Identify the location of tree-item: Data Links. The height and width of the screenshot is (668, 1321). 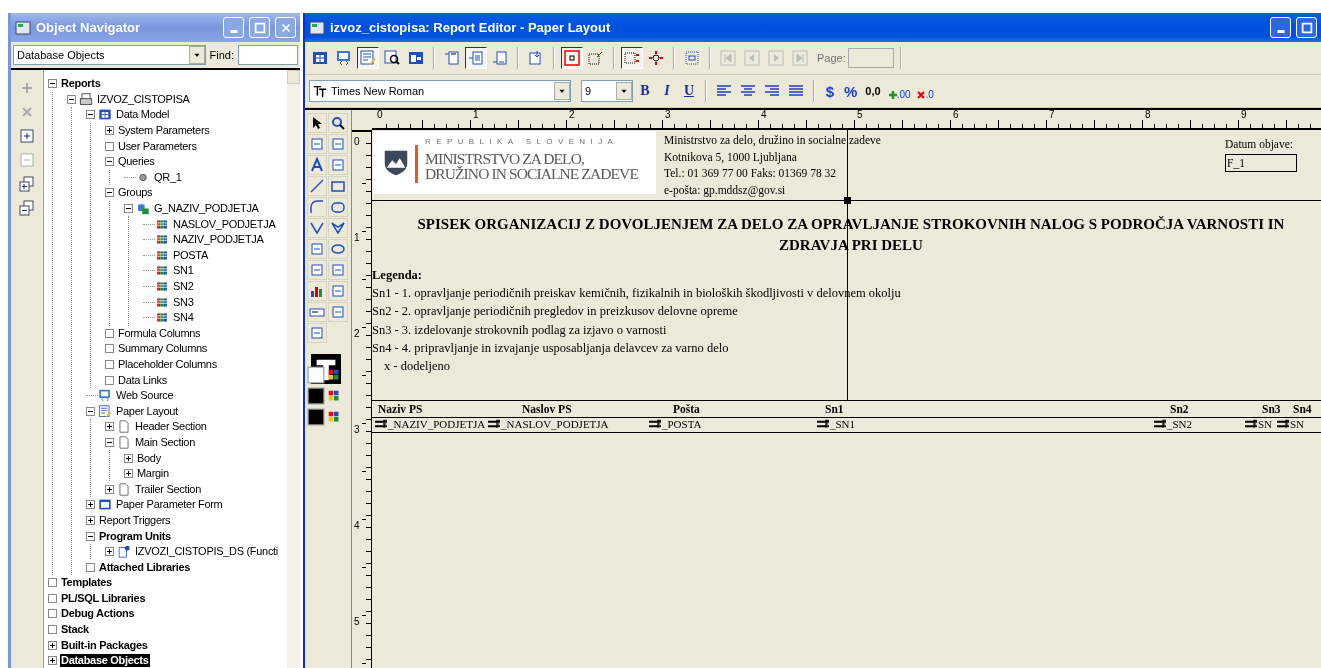
(142, 380).